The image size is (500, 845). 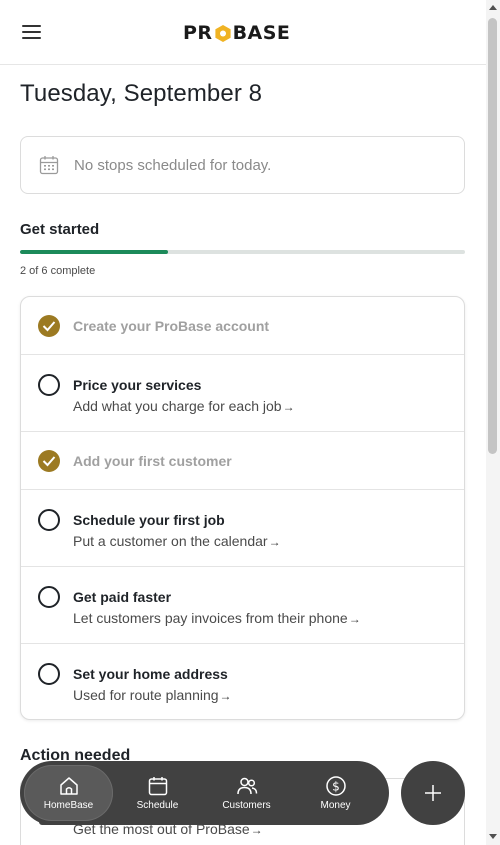 I want to click on scroll-thumb, so click(x=492, y=236).